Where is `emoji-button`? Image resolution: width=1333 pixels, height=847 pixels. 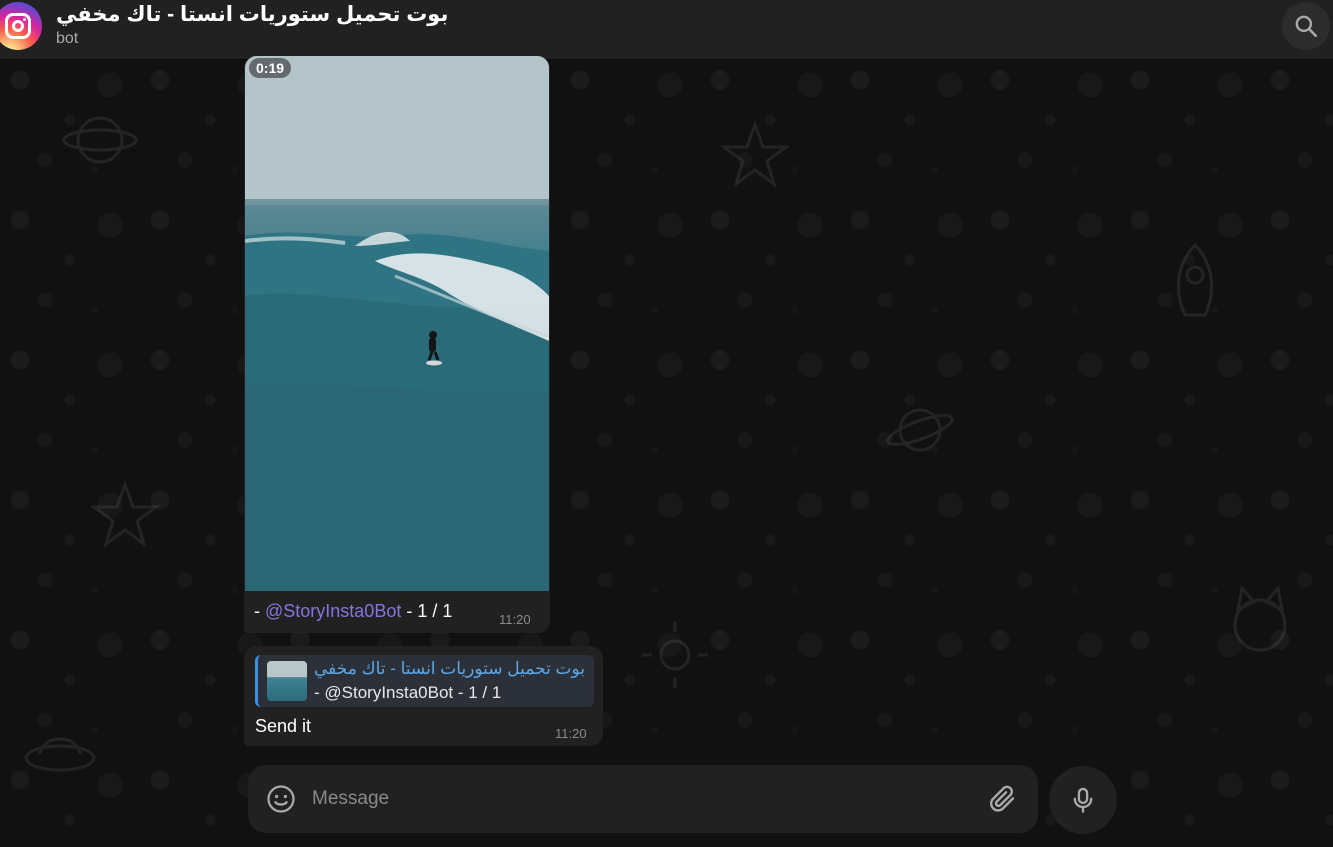 emoji-button is located at coordinates (281, 799).